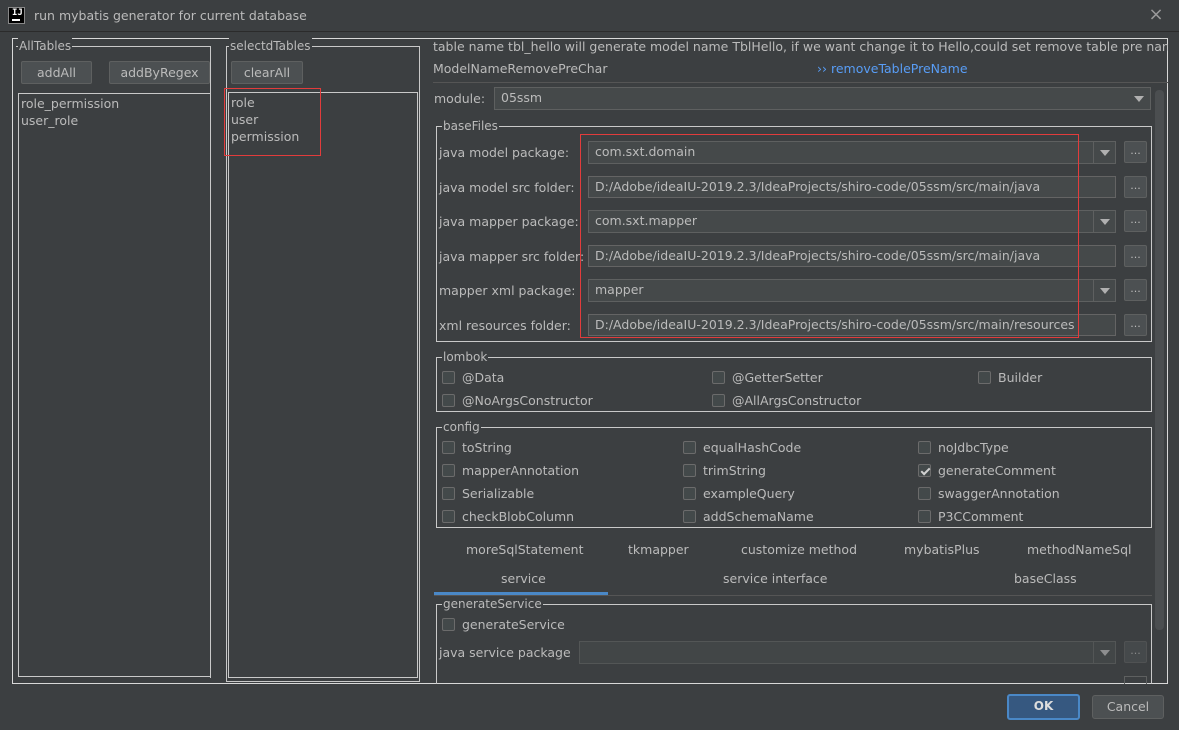 The height and width of the screenshot is (730, 1179). I want to click on base-files-highlight, so click(829, 236).